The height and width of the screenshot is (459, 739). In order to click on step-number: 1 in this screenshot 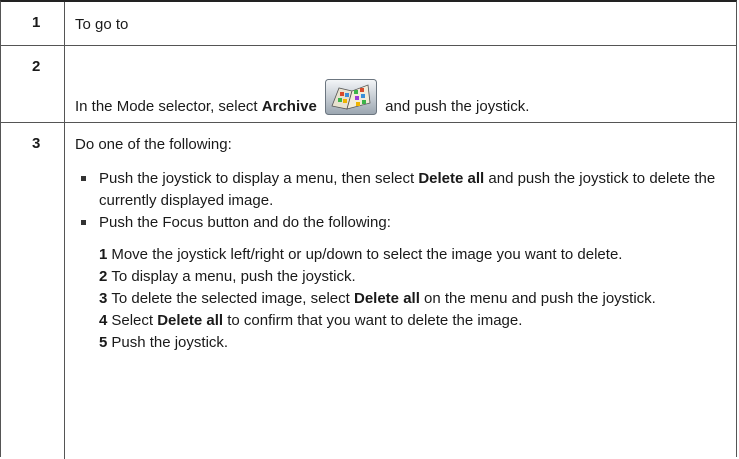, I will do `click(33, 23)`.